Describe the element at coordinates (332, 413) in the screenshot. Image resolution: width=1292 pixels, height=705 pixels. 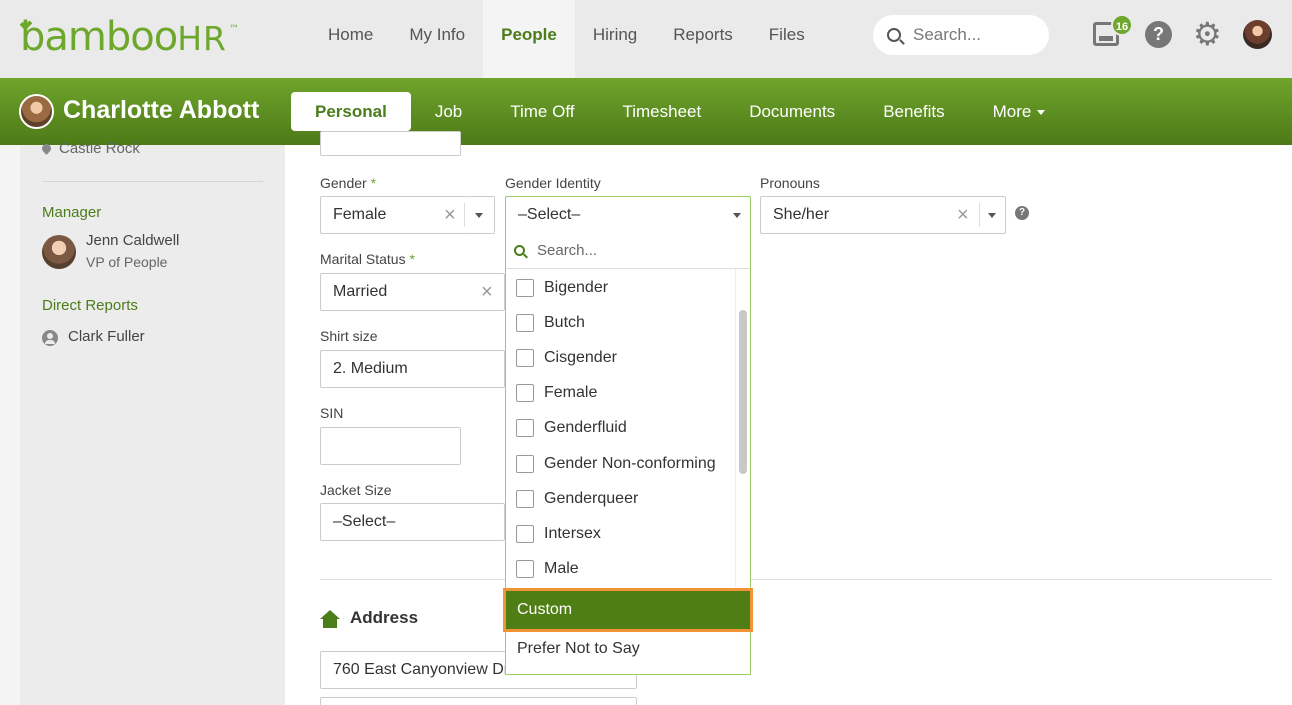
I see `sin-label: SIN` at that location.